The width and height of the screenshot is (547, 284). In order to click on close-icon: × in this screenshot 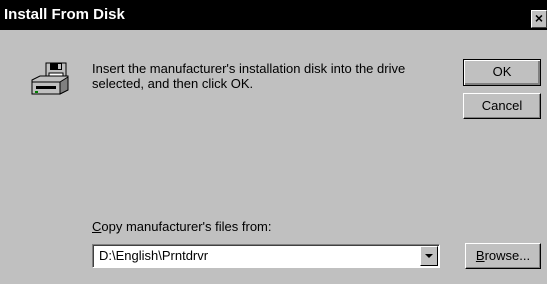, I will do `click(539, 18)`.